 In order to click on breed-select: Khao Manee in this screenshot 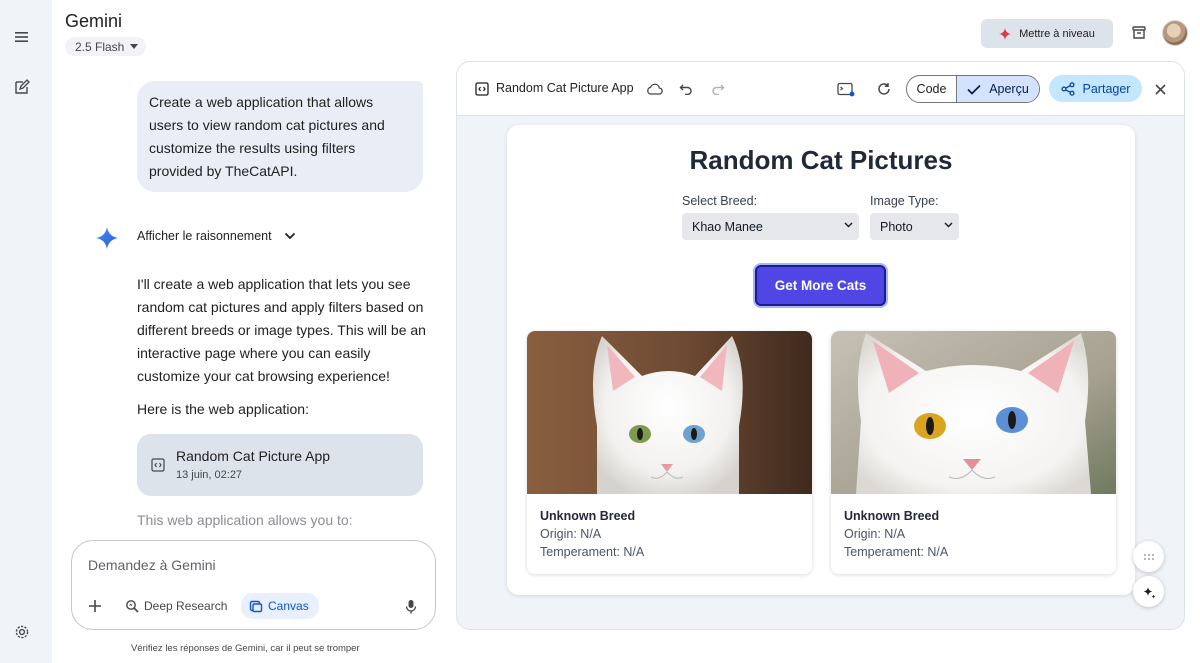, I will do `click(770, 226)`.